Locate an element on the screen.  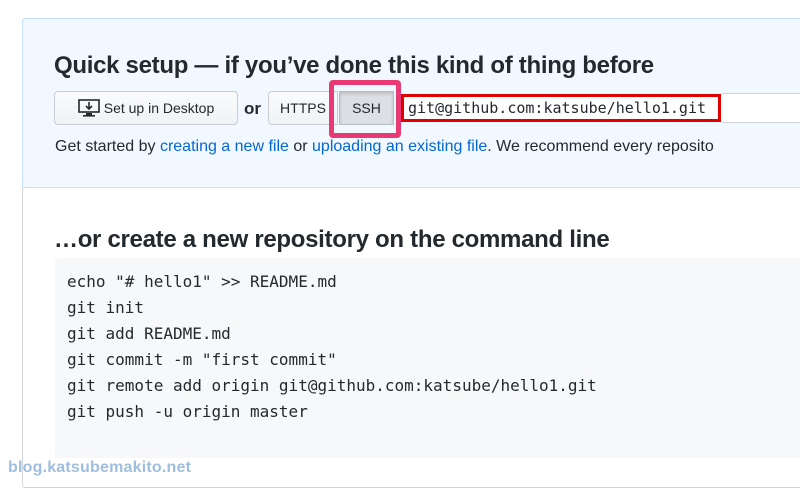
clone-url-input: git@github.com:katsube/hello1.git is located at coordinates (561, 108).